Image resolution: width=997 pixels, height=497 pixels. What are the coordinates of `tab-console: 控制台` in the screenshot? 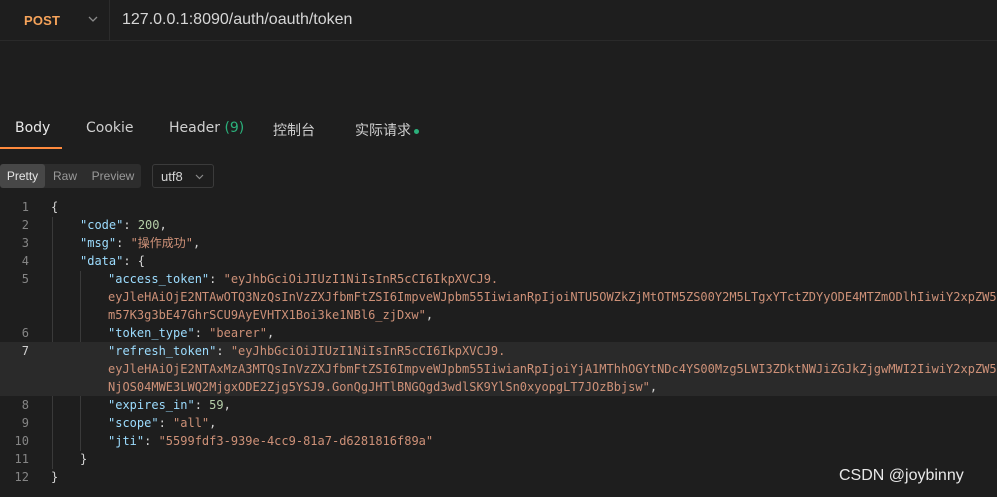 It's located at (294, 130).